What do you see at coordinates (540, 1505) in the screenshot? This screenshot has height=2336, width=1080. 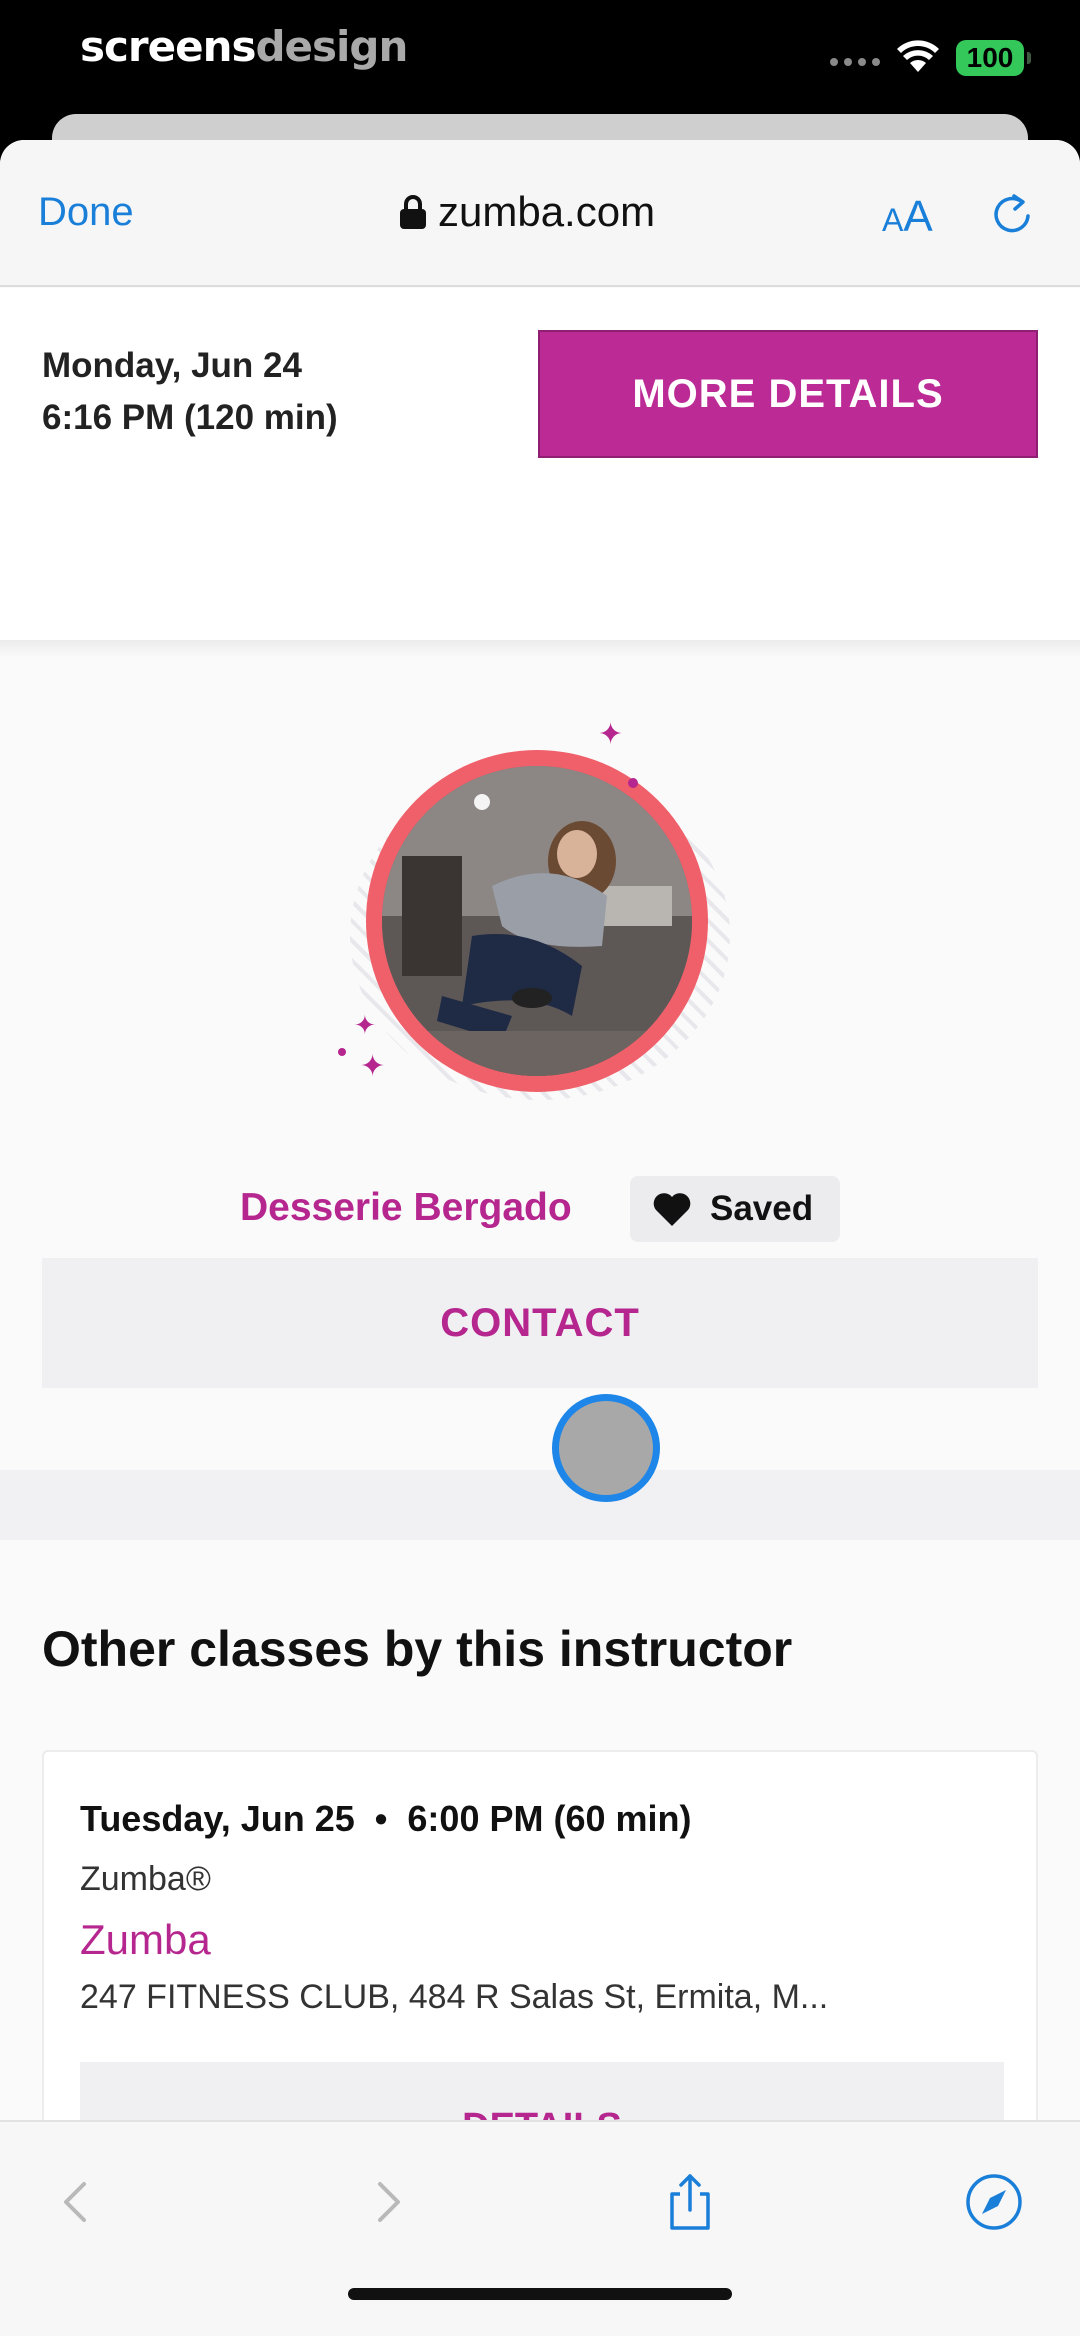 I see `section-separator` at bounding box center [540, 1505].